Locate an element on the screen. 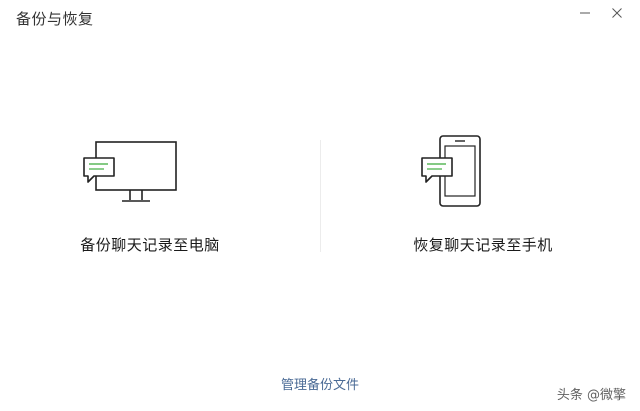  close-button is located at coordinates (617, 13).